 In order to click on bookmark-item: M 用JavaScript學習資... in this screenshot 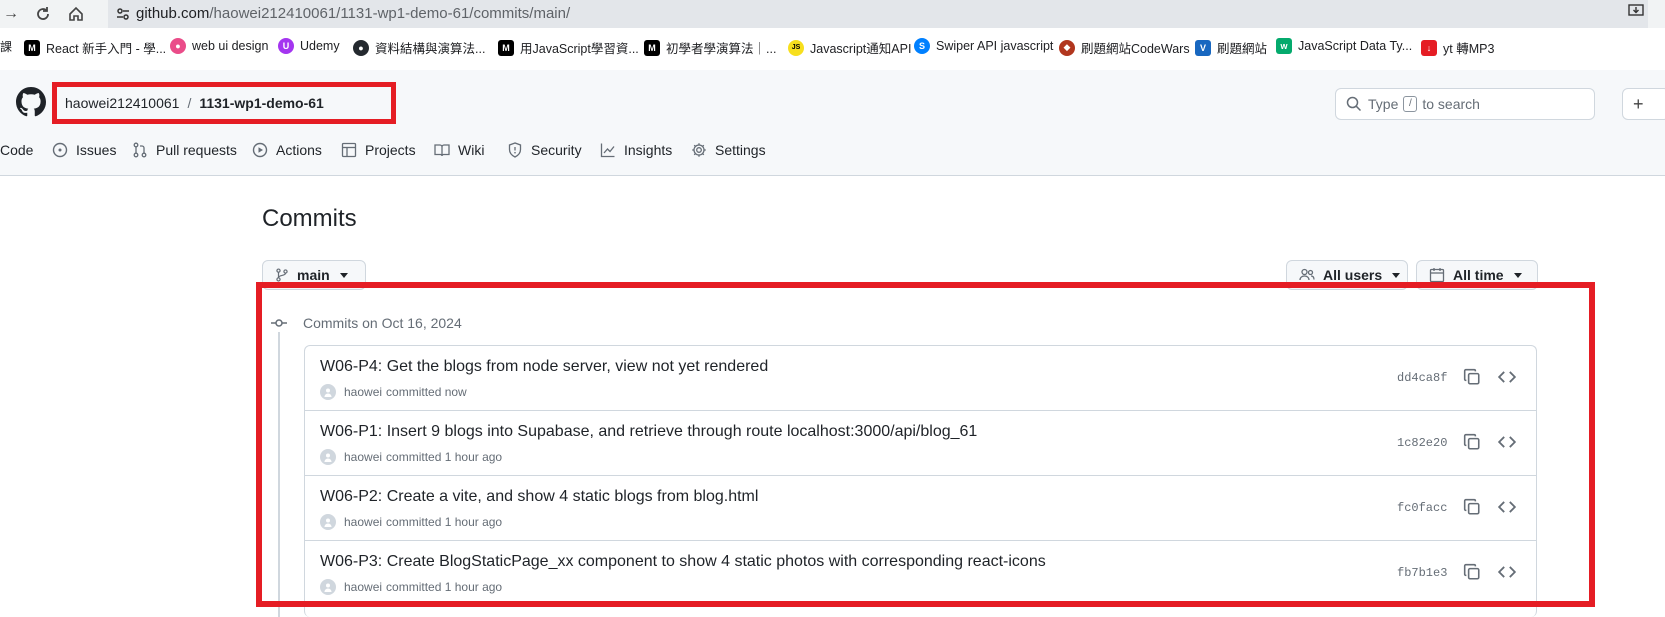, I will do `click(568, 47)`.